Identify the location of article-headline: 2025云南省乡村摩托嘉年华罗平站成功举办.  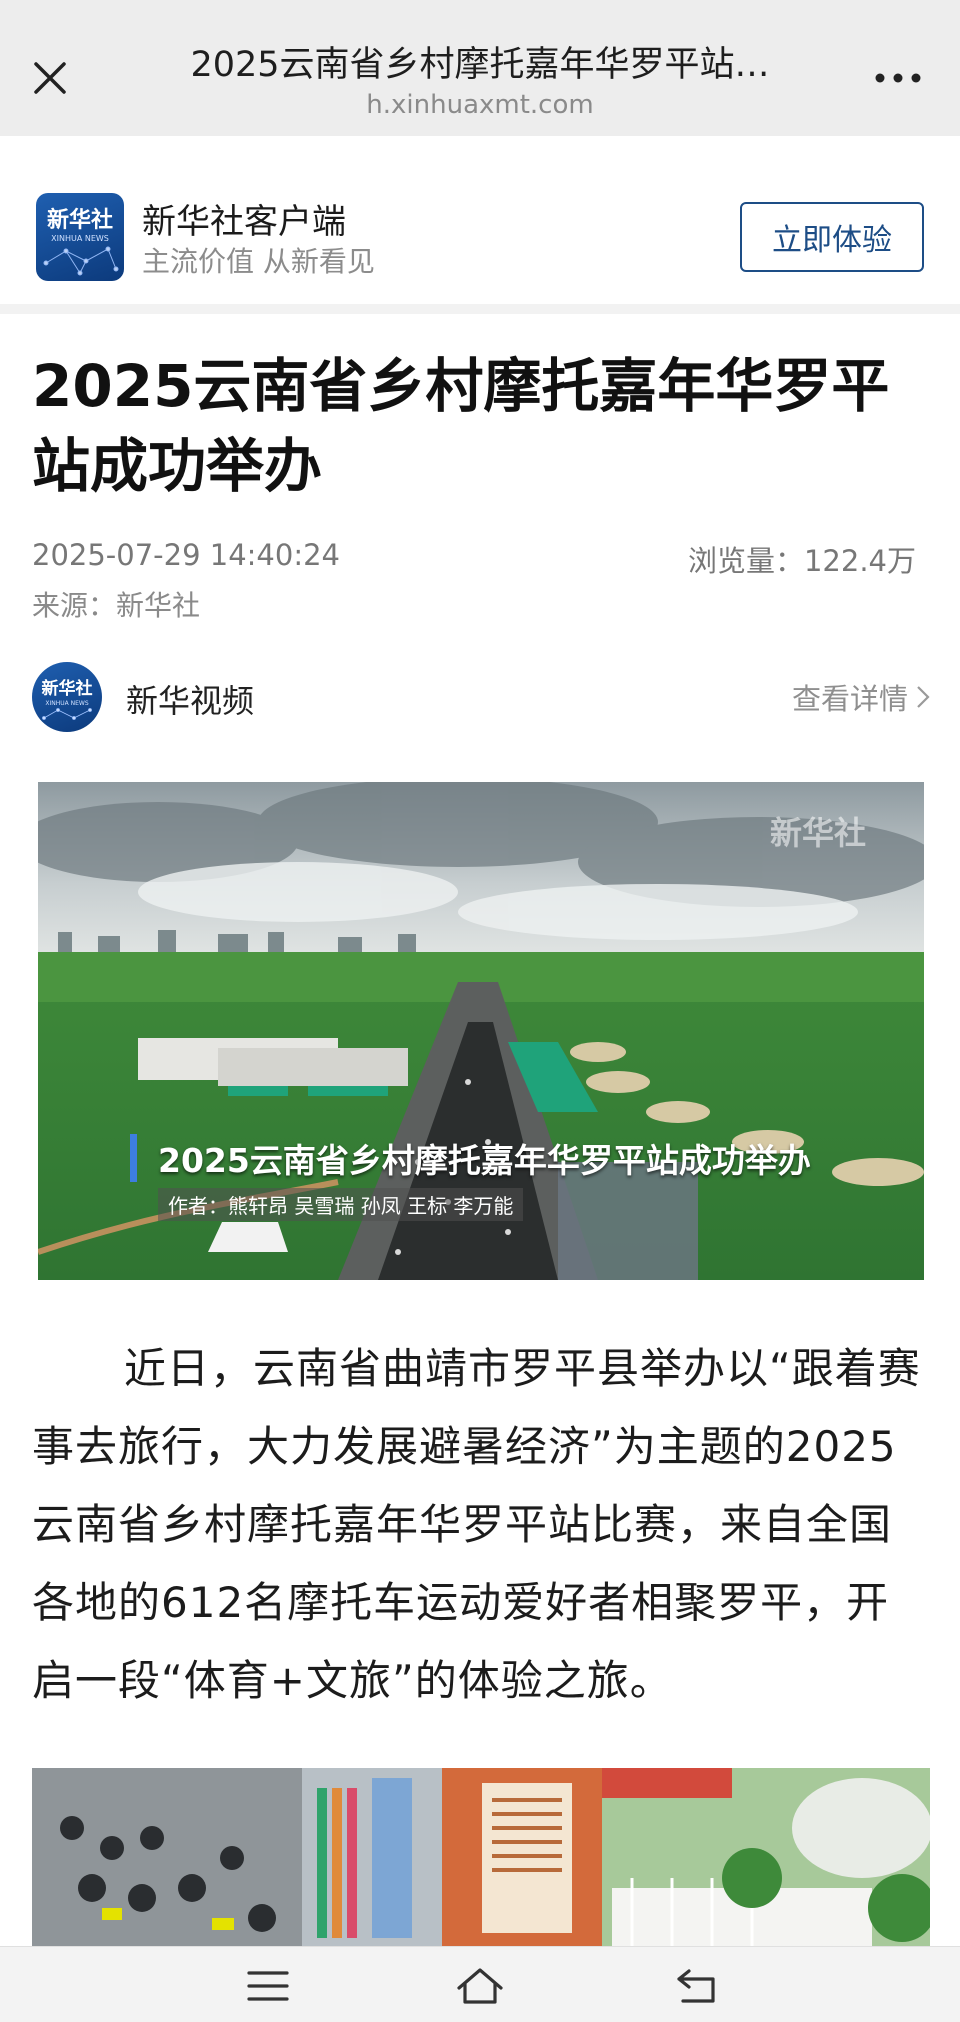
(461, 426).